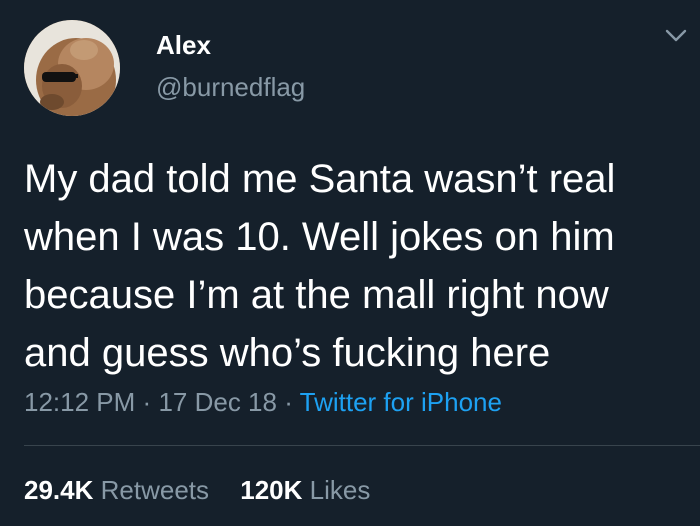 The width and height of the screenshot is (700, 526). Describe the element at coordinates (320, 179) in the screenshot. I see `tweet-text-line: My dad told me Santa wasn’t real` at that location.